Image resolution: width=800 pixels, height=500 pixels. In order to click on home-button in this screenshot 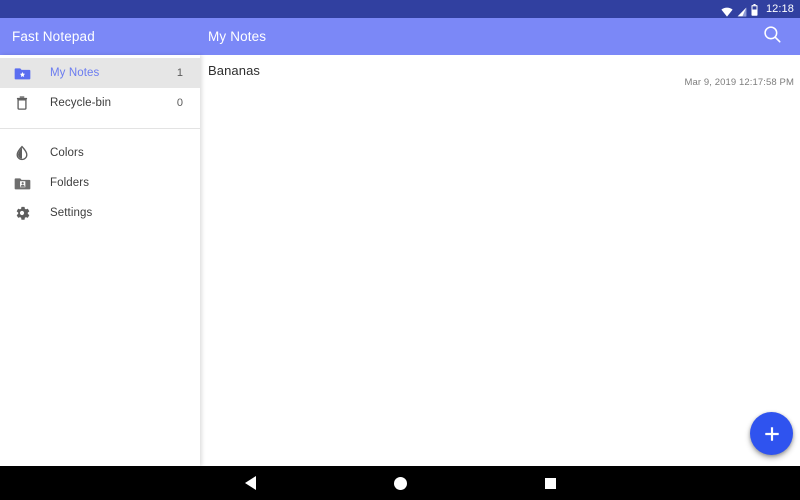, I will do `click(400, 483)`.